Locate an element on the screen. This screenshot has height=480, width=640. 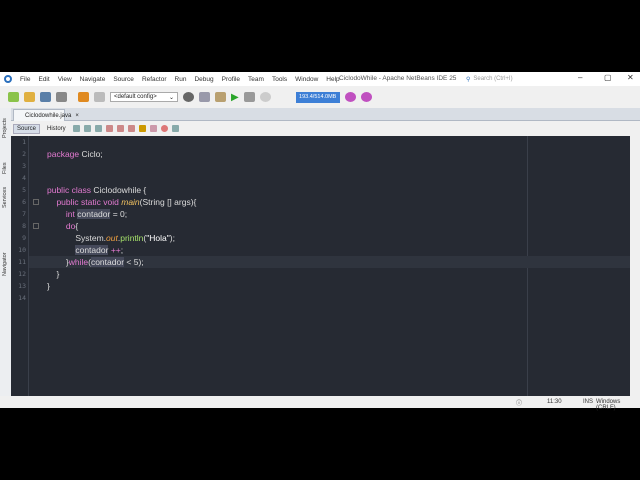
toolbar: <default config> ⌄ ▶ 193.4/514.0MB is located at coordinates (320, 97).